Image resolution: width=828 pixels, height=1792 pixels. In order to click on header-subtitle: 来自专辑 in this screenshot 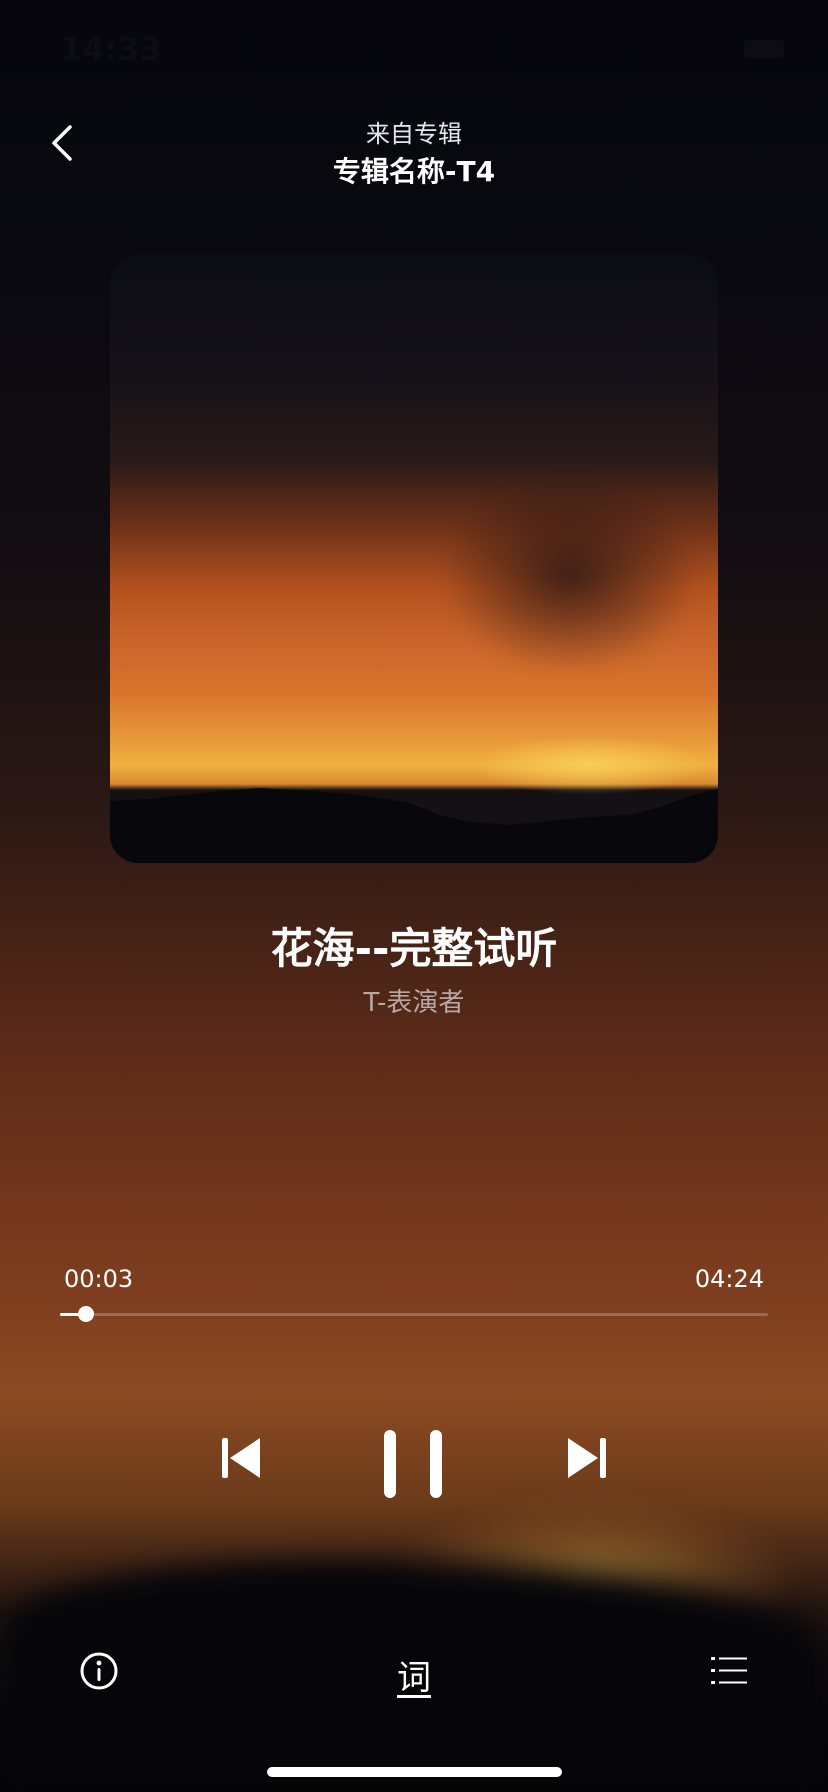, I will do `click(414, 134)`.